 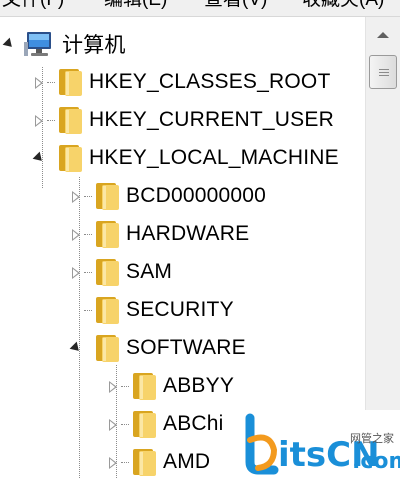 What do you see at coordinates (383, 72) in the screenshot?
I see `scroll-thumb` at bounding box center [383, 72].